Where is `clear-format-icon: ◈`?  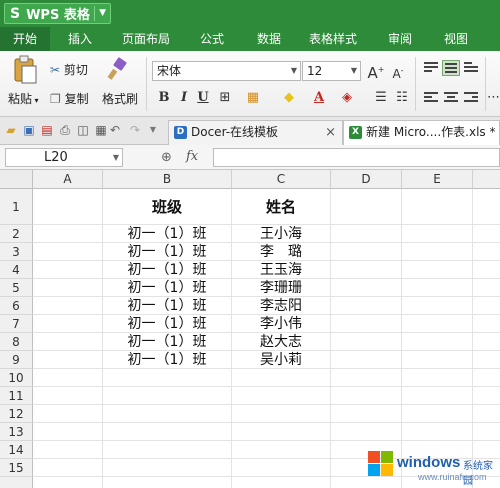
clear-format-icon: ◈ is located at coordinates (347, 98).